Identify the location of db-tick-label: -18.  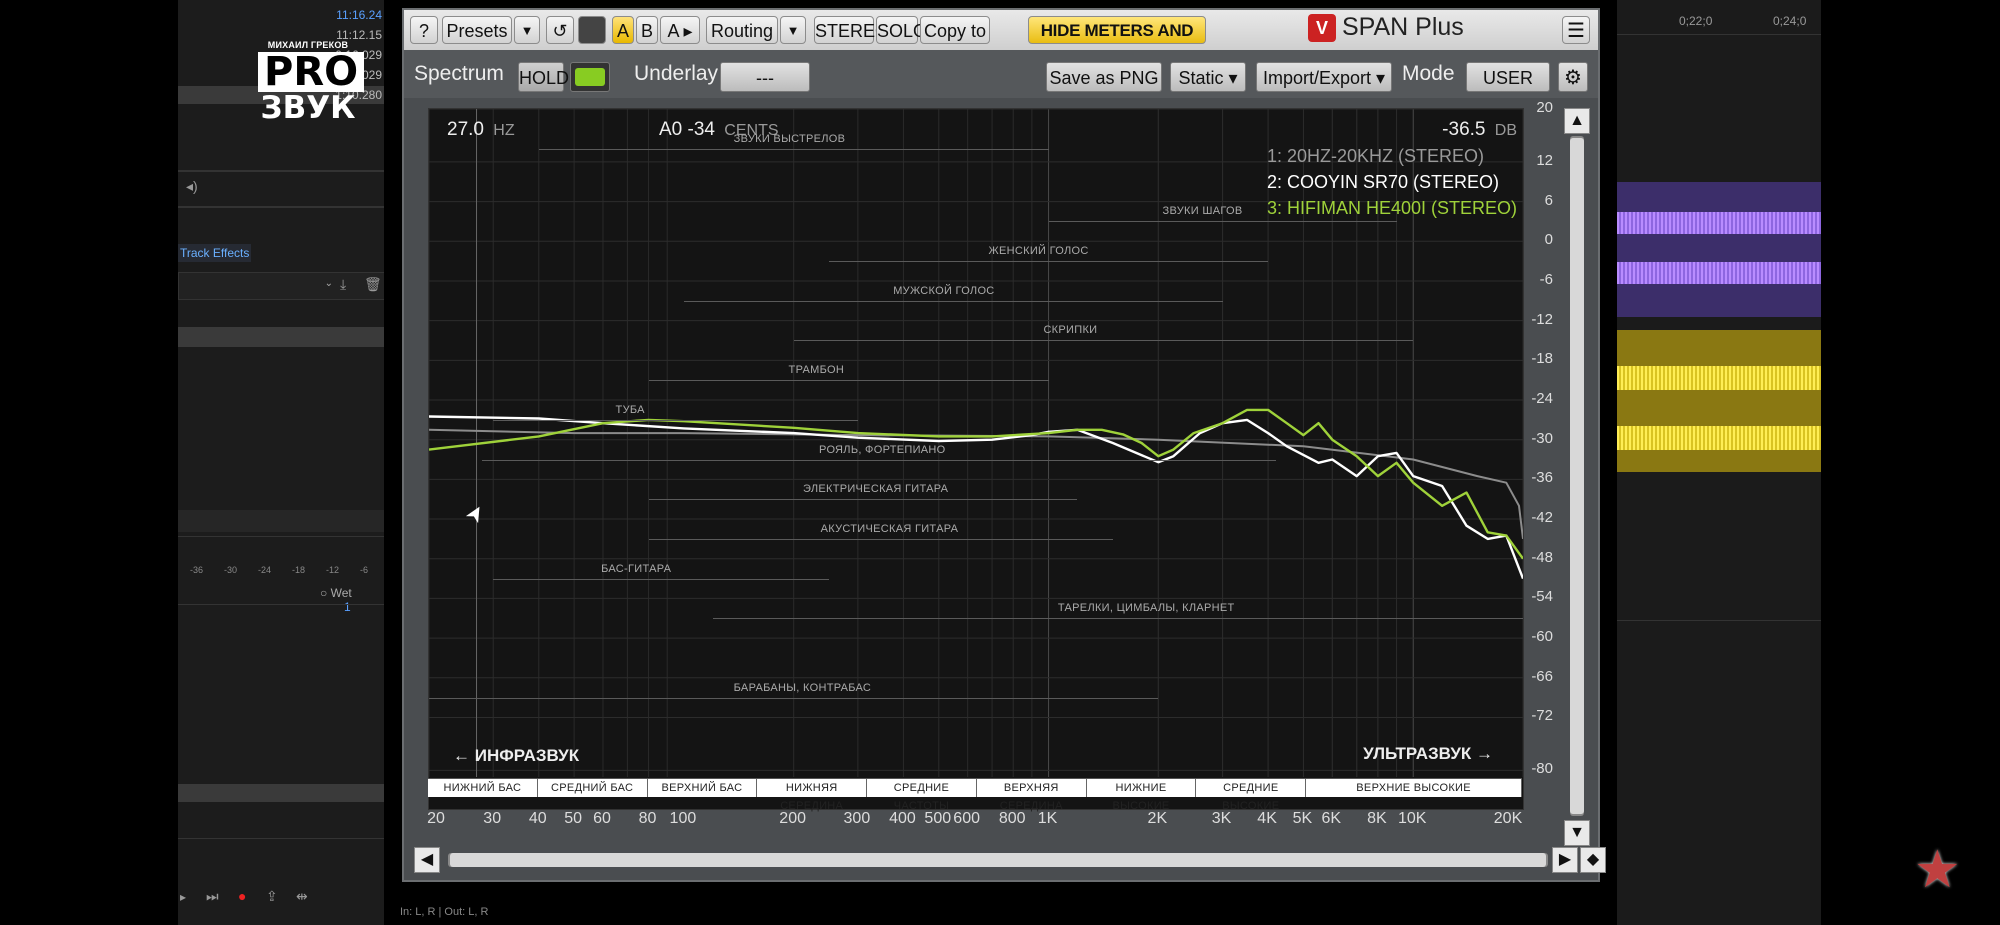
(1542, 359).